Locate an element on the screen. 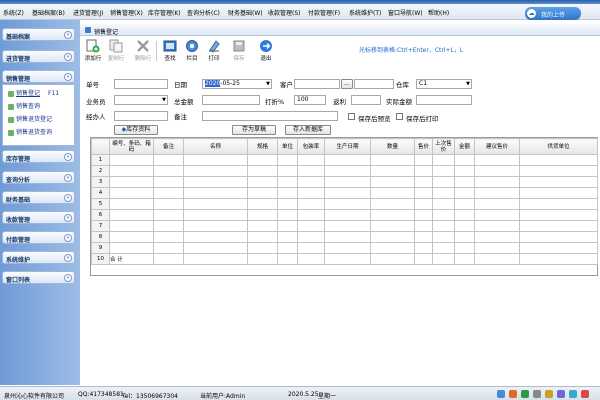  column-header: 编号、条码、箱码 is located at coordinates (131, 146).